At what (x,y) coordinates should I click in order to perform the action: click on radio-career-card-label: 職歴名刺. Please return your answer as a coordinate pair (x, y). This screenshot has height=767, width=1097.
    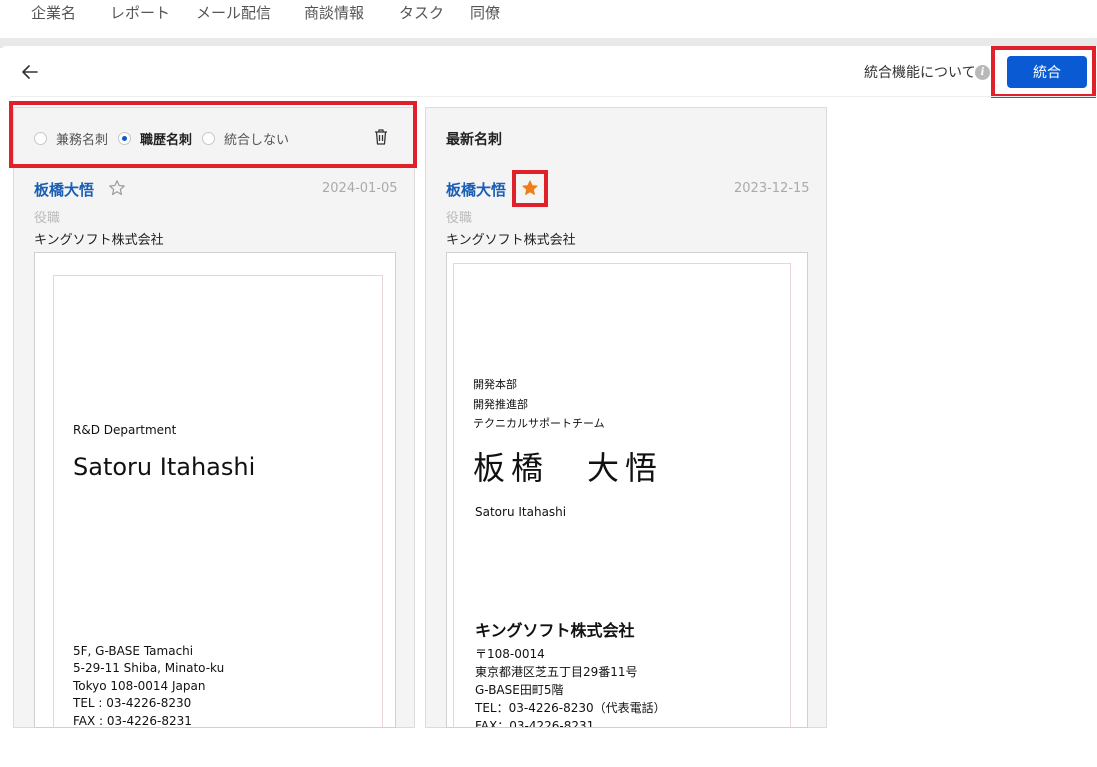
    Looking at the image, I should click on (166, 138).